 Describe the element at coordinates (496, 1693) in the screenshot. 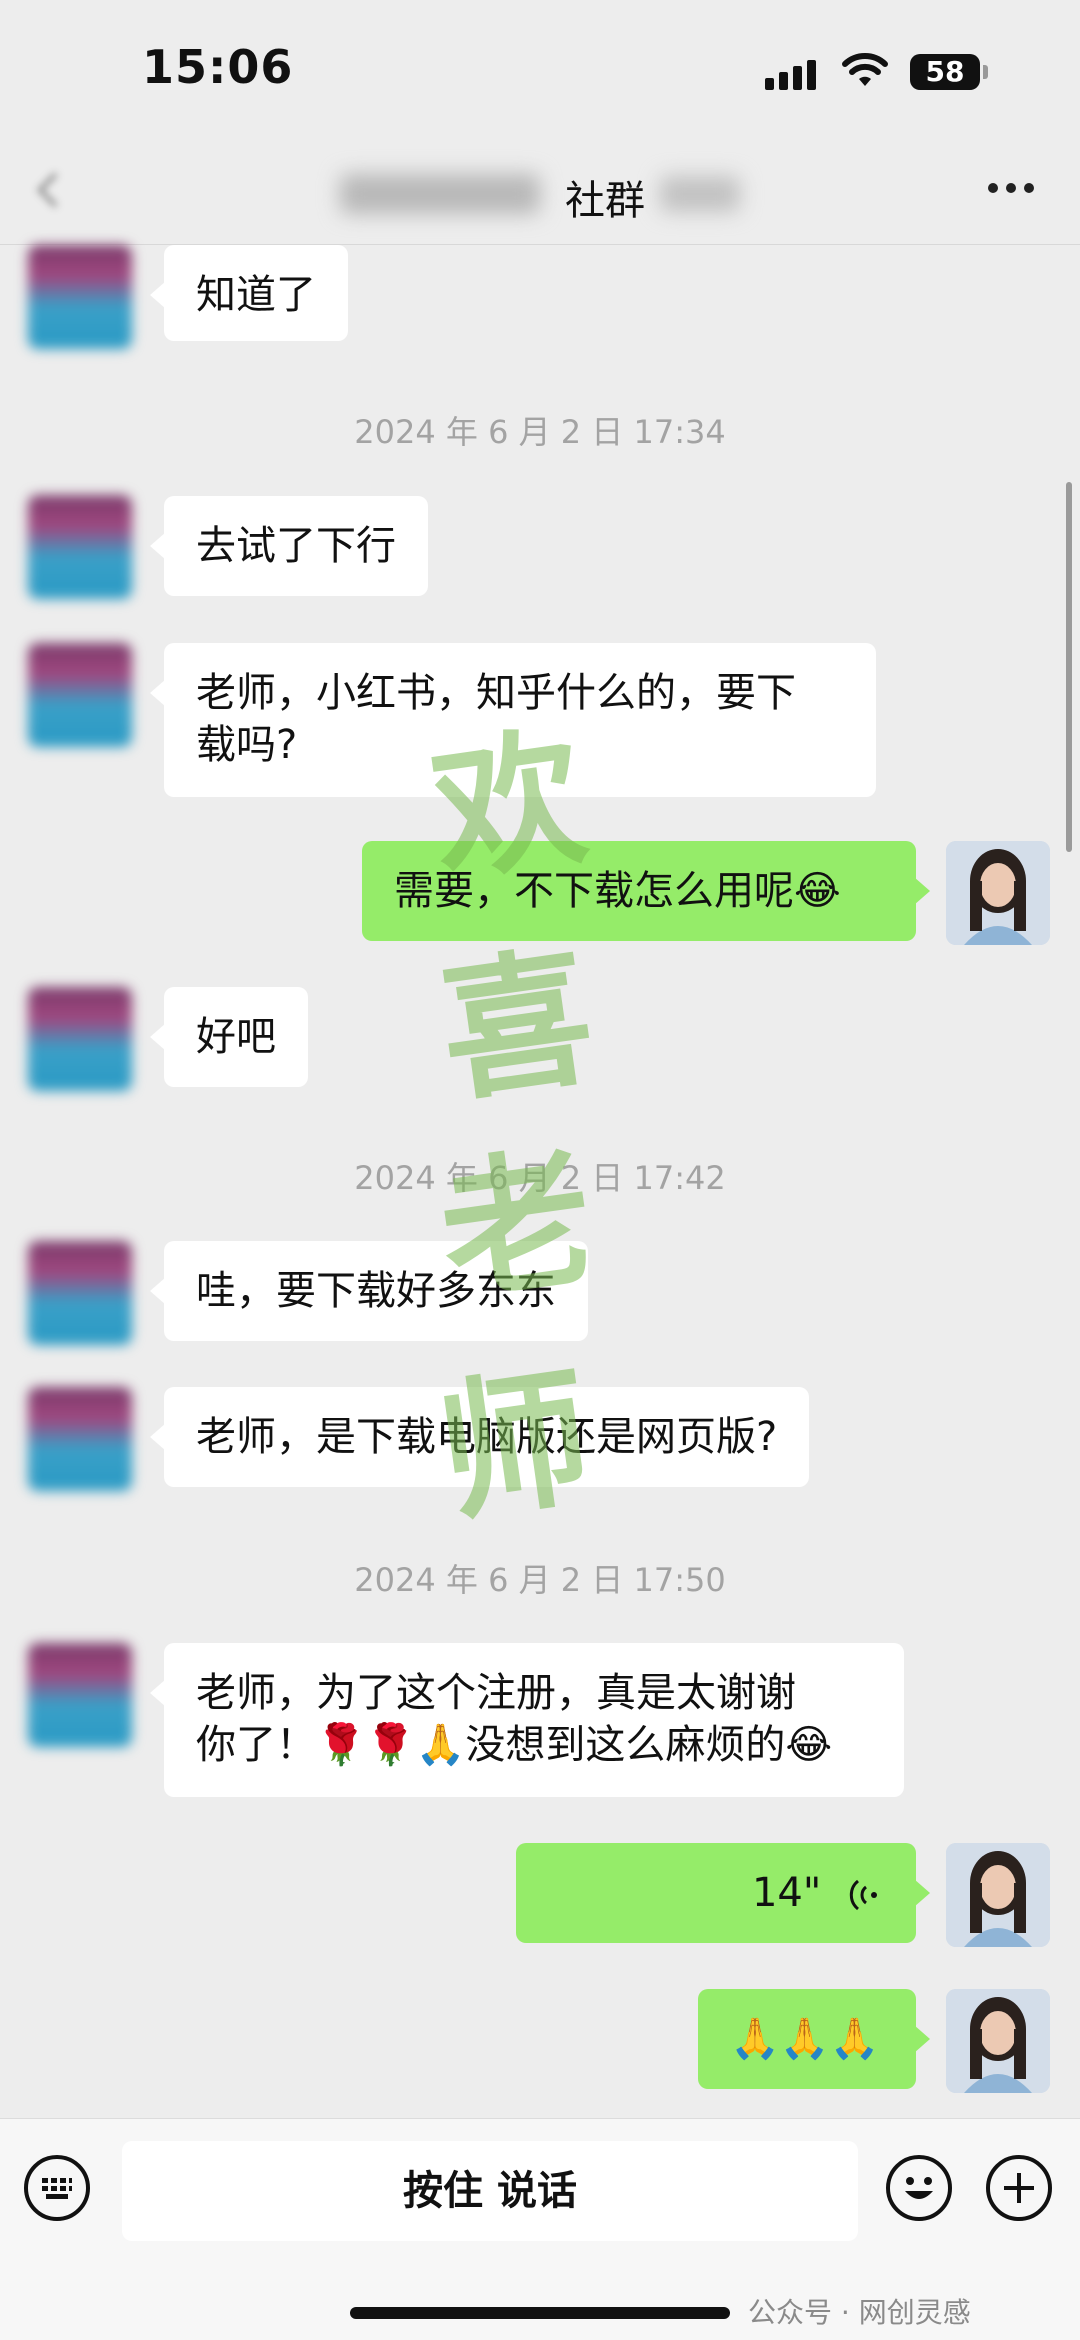

I see `message-text-line: 老师，为了这个注册，真是太谢谢` at that location.